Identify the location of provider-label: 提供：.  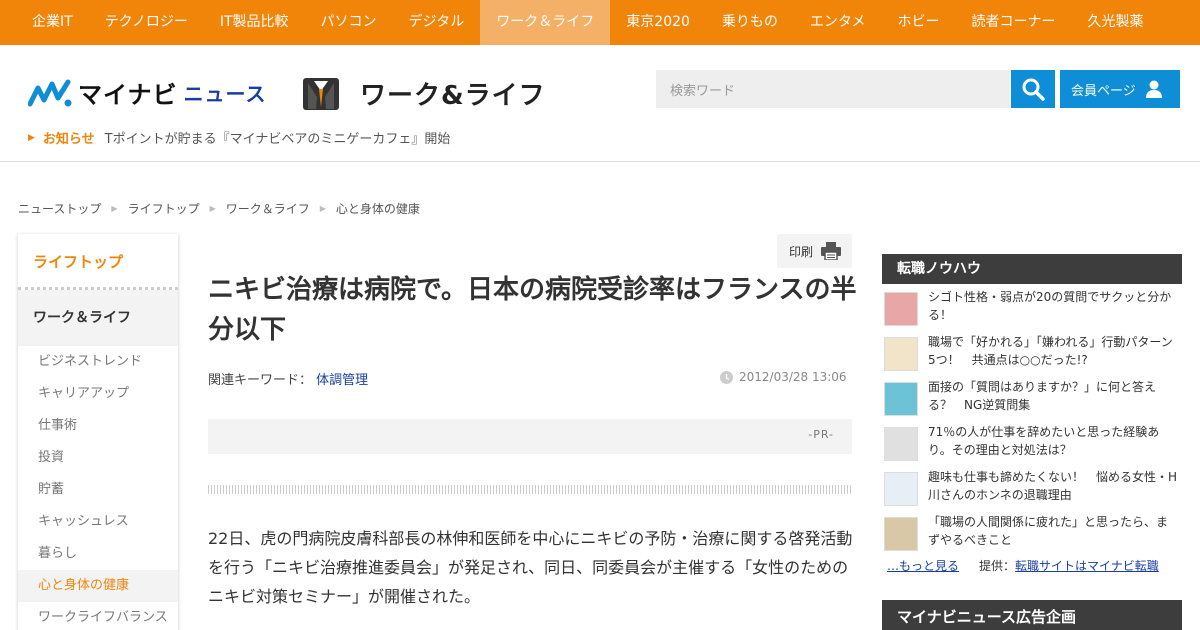
(997, 566).